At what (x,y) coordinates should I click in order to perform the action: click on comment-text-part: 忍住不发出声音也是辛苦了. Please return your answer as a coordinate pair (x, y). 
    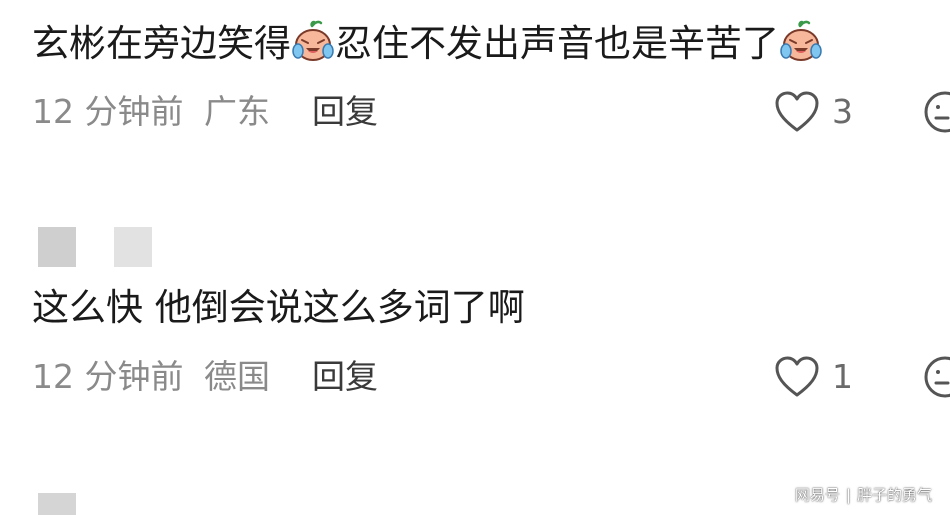
    Looking at the image, I should click on (557, 43).